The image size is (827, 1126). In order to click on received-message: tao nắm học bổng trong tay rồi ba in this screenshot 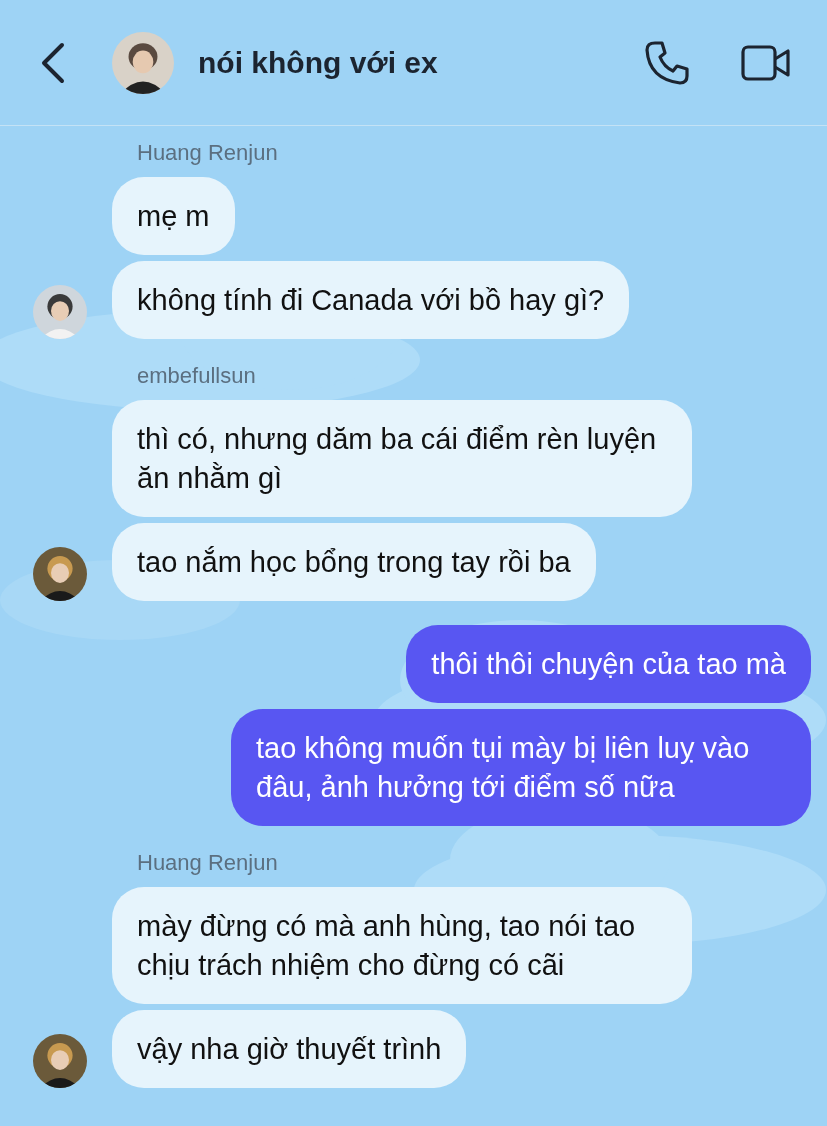, I will do `click(354, 562)`.